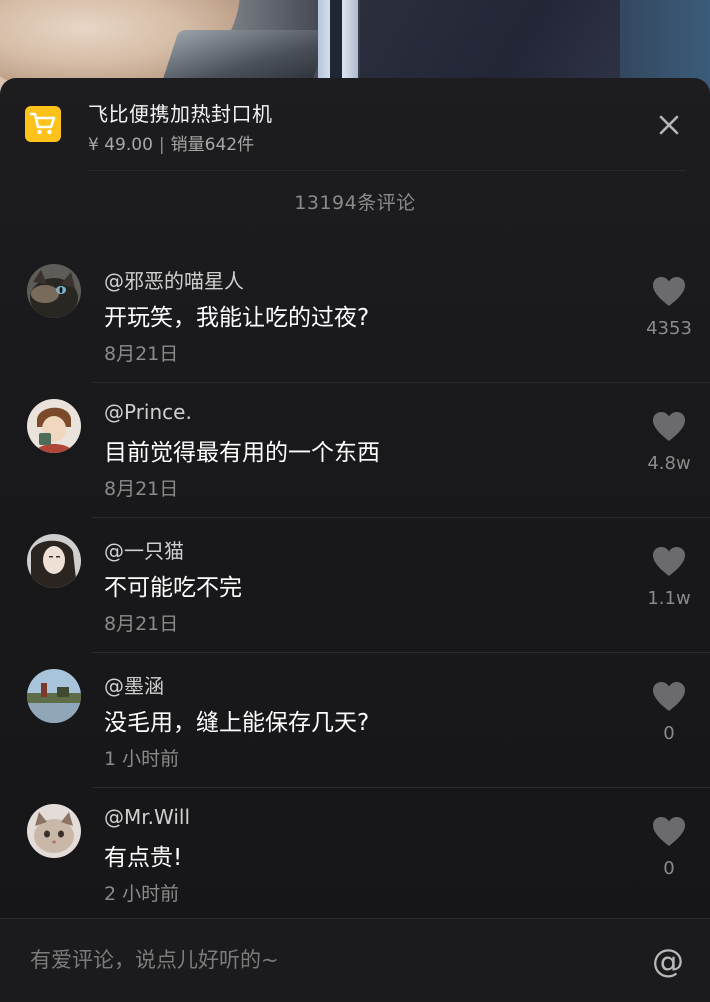 This screenshot has height=1002, width=710. I want to click on like-button: 4.8w, so click(669, 451).